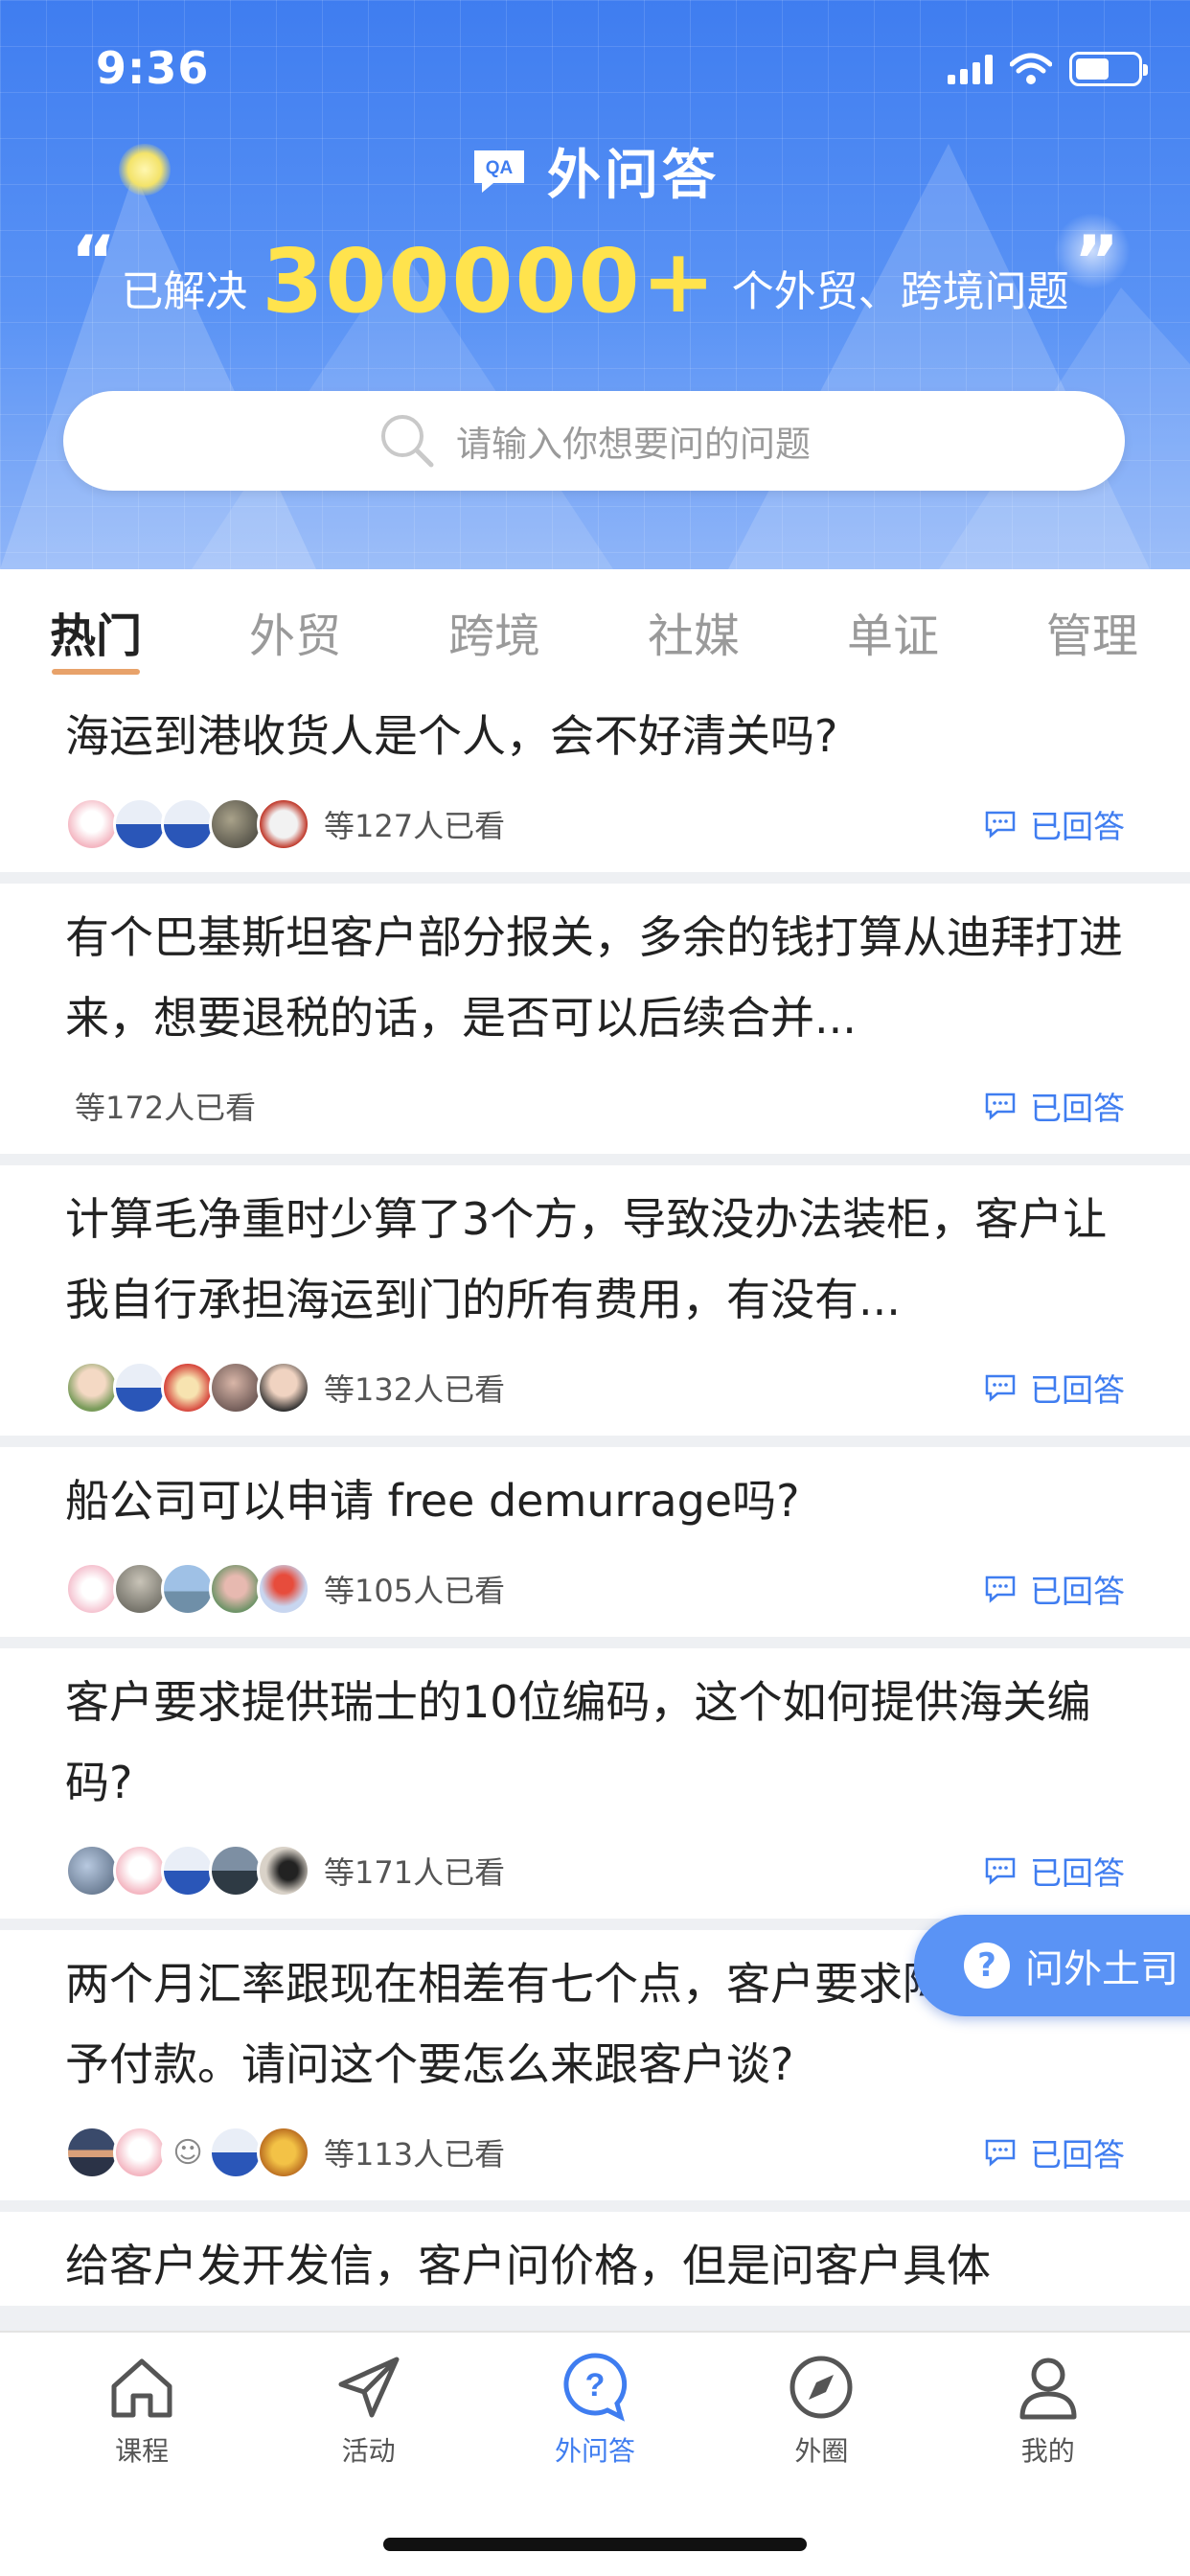  Describe the element at coordinates (452, 736) in the screenshot. I see `question-title: 海运到港收货人是个人，会不好清关吗?` at that location.